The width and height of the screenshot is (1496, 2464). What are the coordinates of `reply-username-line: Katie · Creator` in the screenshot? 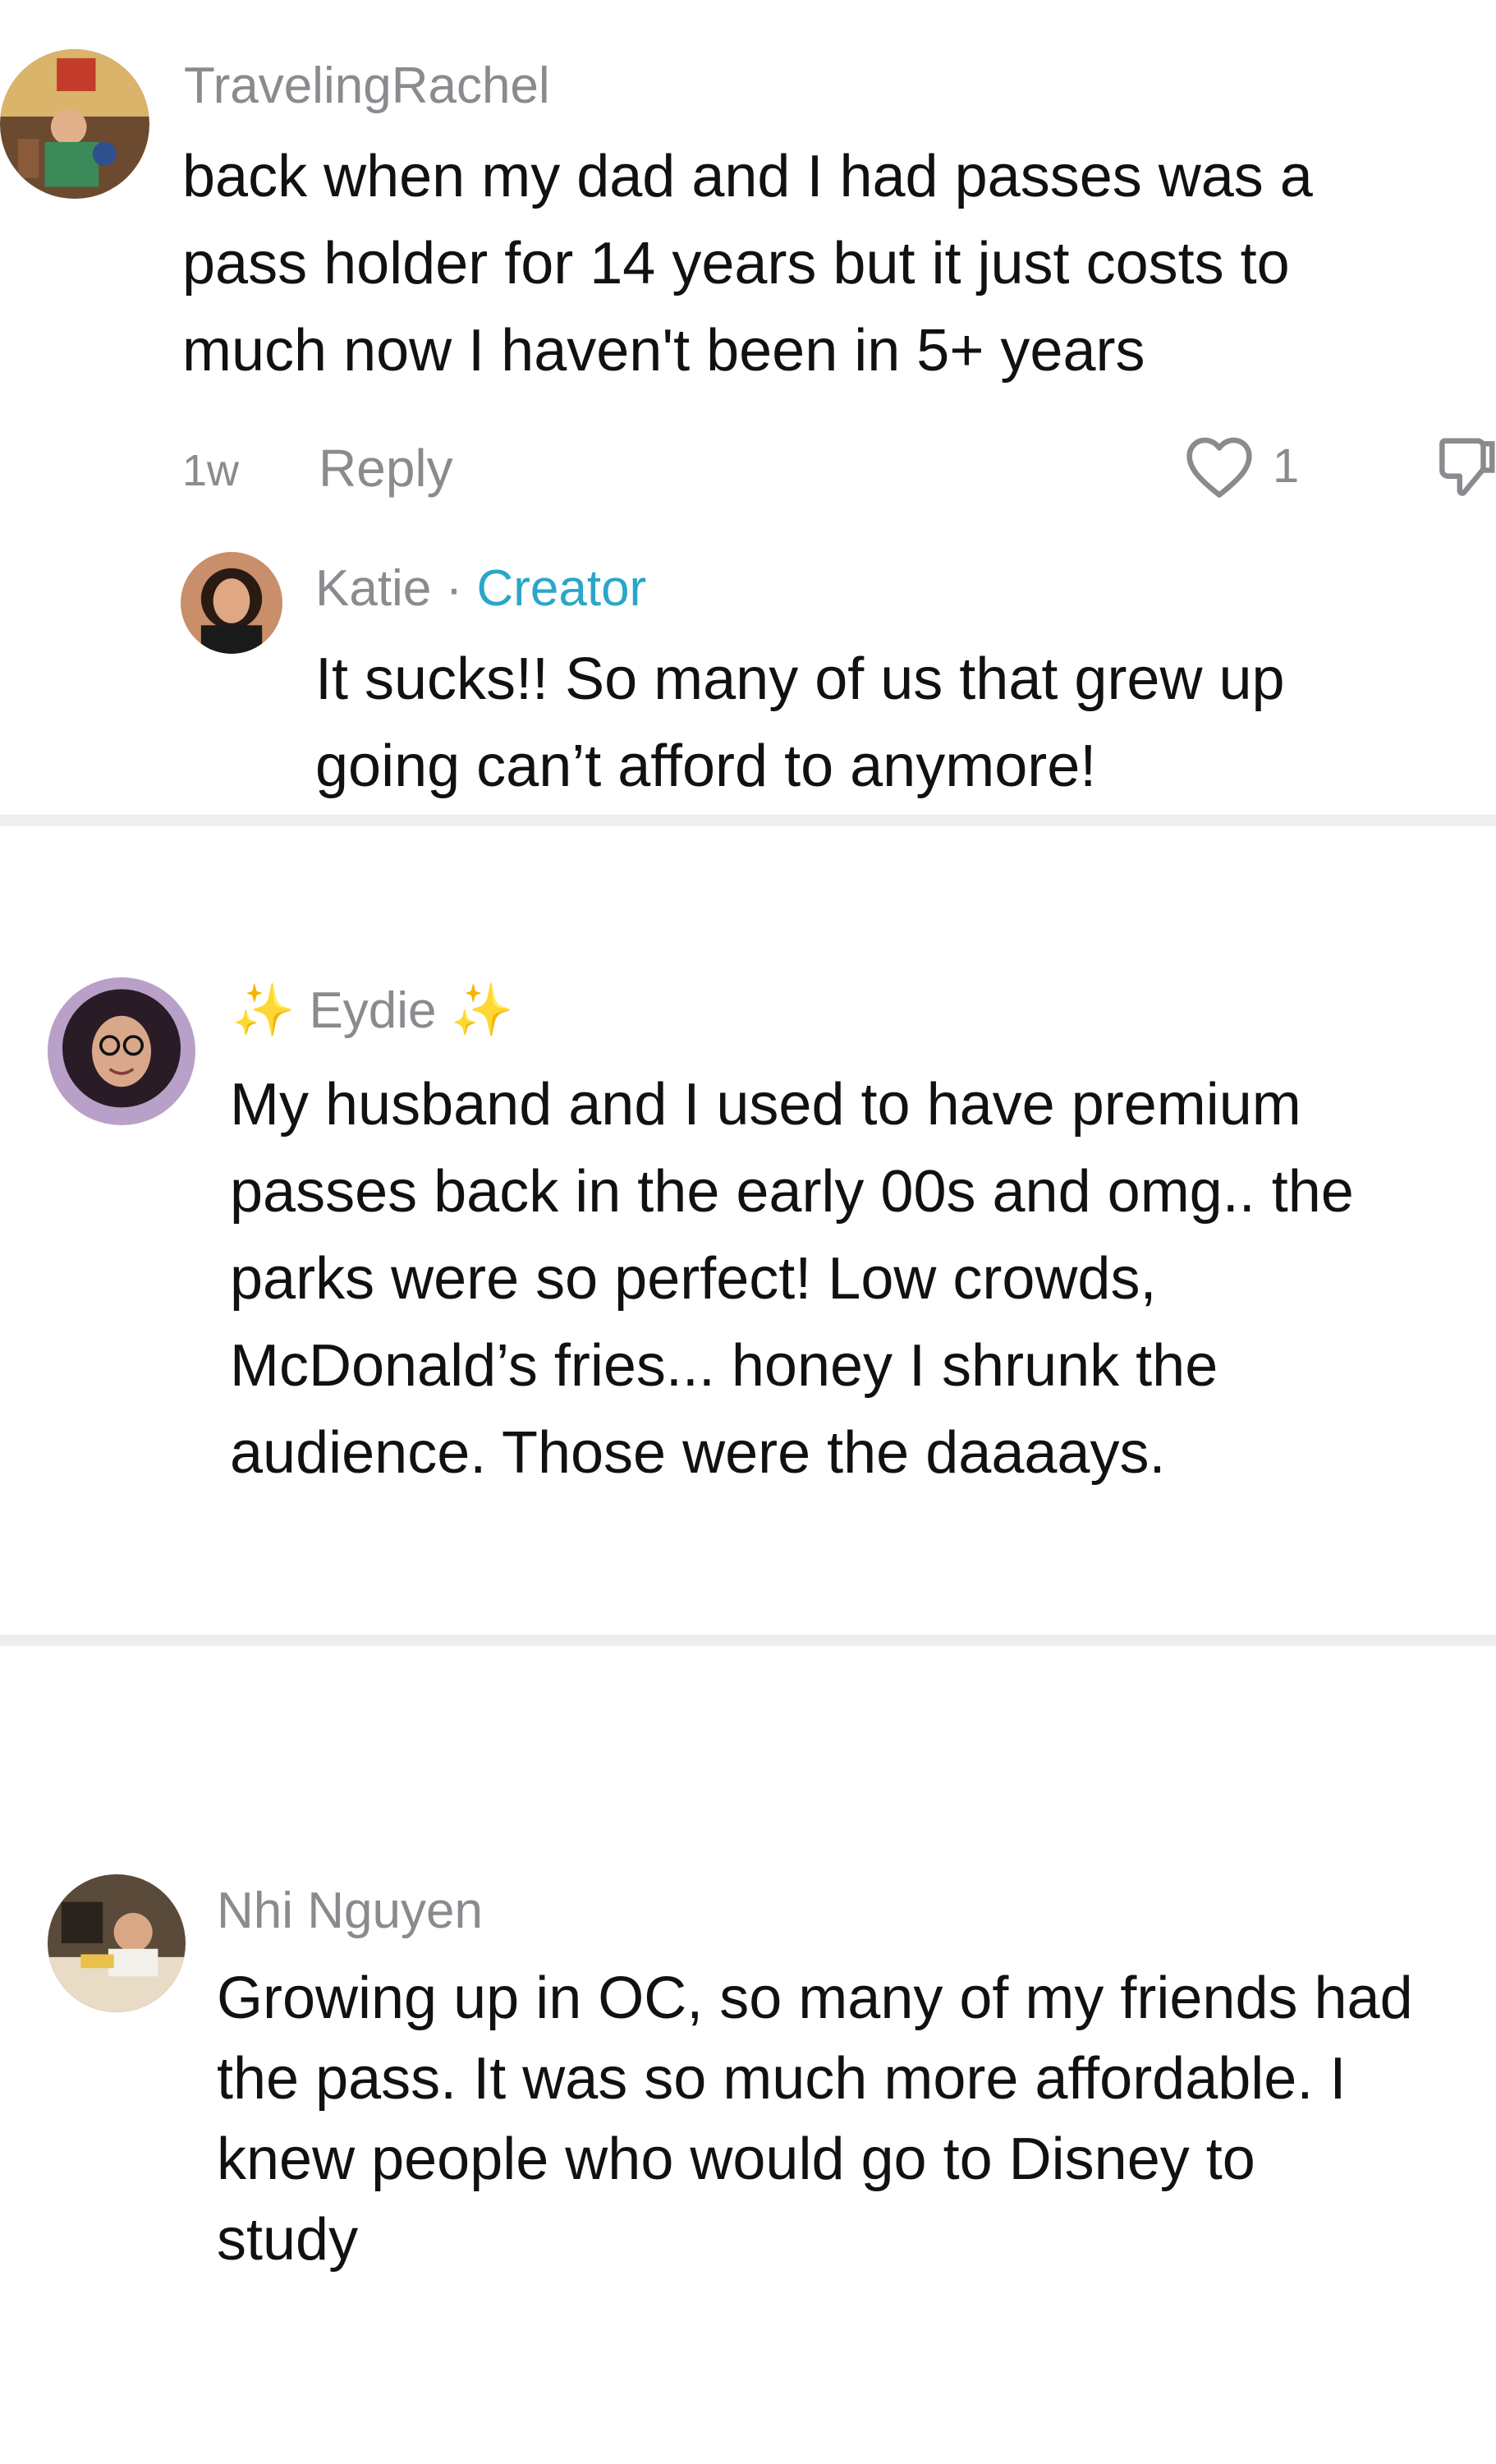 It's located at (481, 588).